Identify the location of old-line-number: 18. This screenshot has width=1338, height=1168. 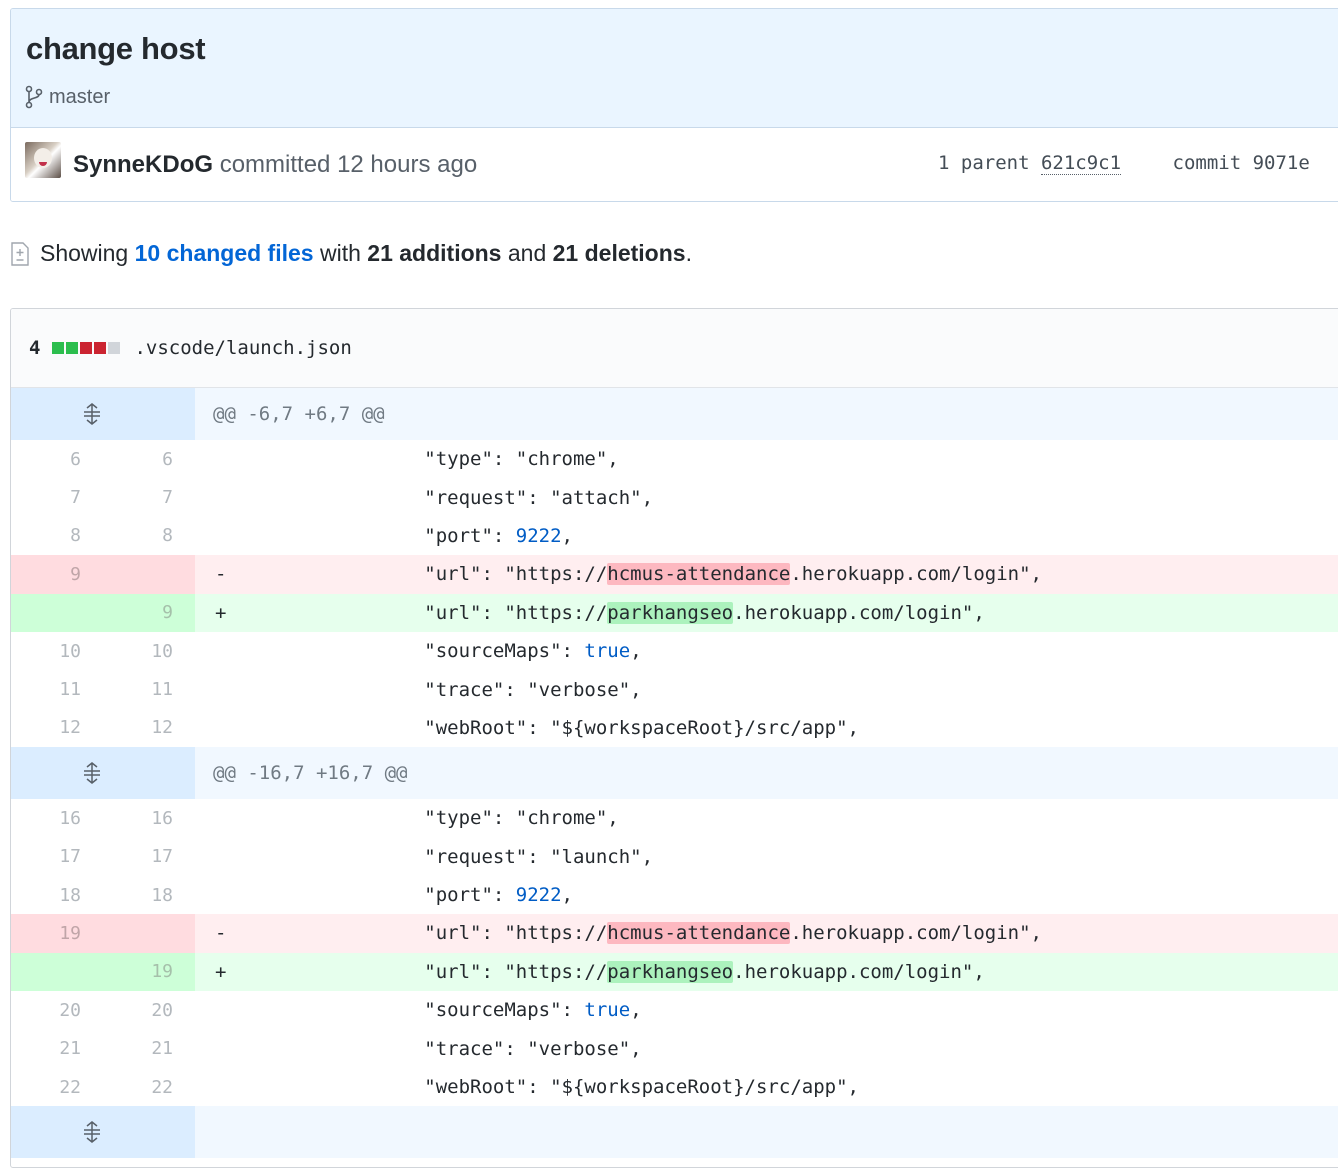
(57, 895).